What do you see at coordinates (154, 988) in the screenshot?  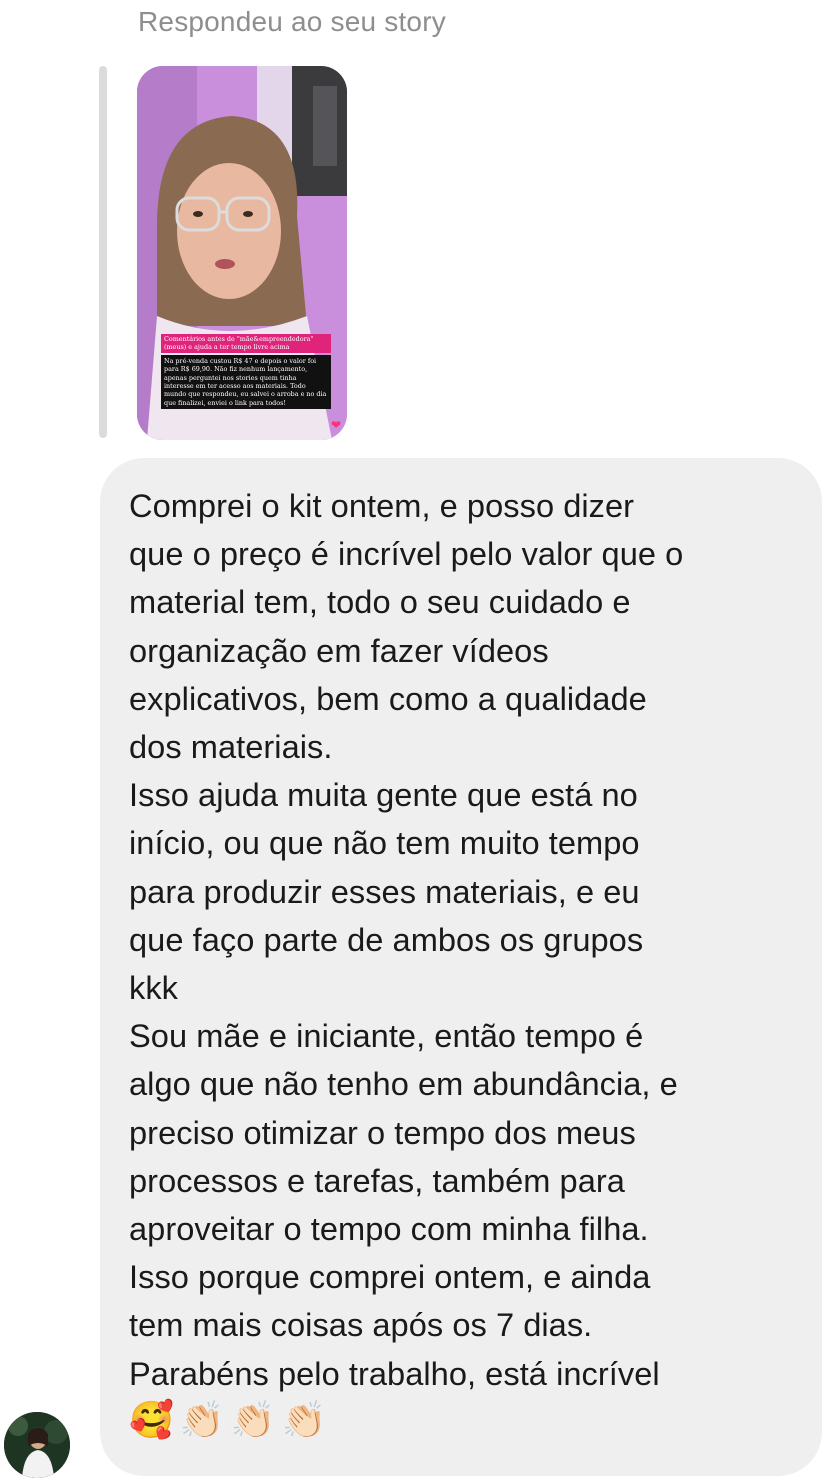 I see `message-line: kkk` at bounding box center [154, 988].